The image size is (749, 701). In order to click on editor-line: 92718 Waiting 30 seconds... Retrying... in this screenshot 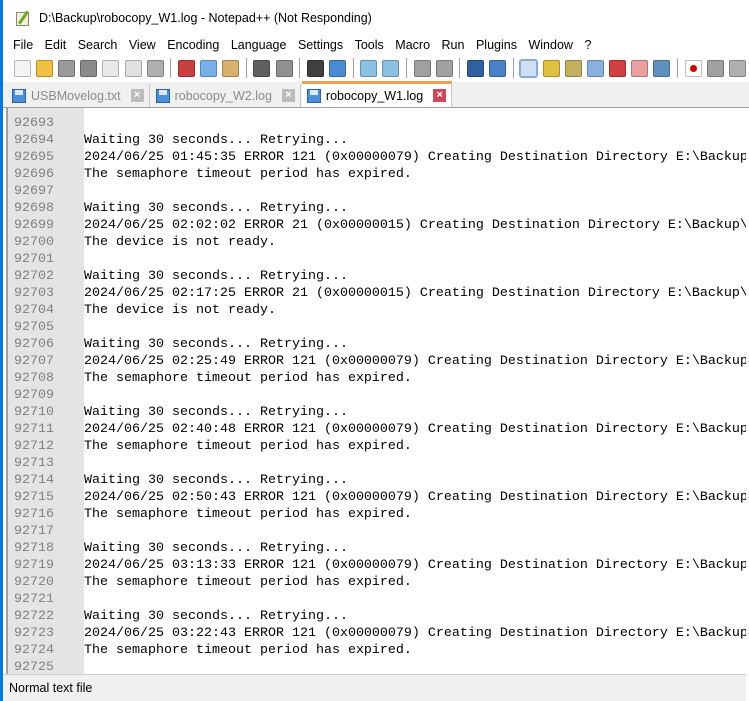, I will do `click(377, 548)`.